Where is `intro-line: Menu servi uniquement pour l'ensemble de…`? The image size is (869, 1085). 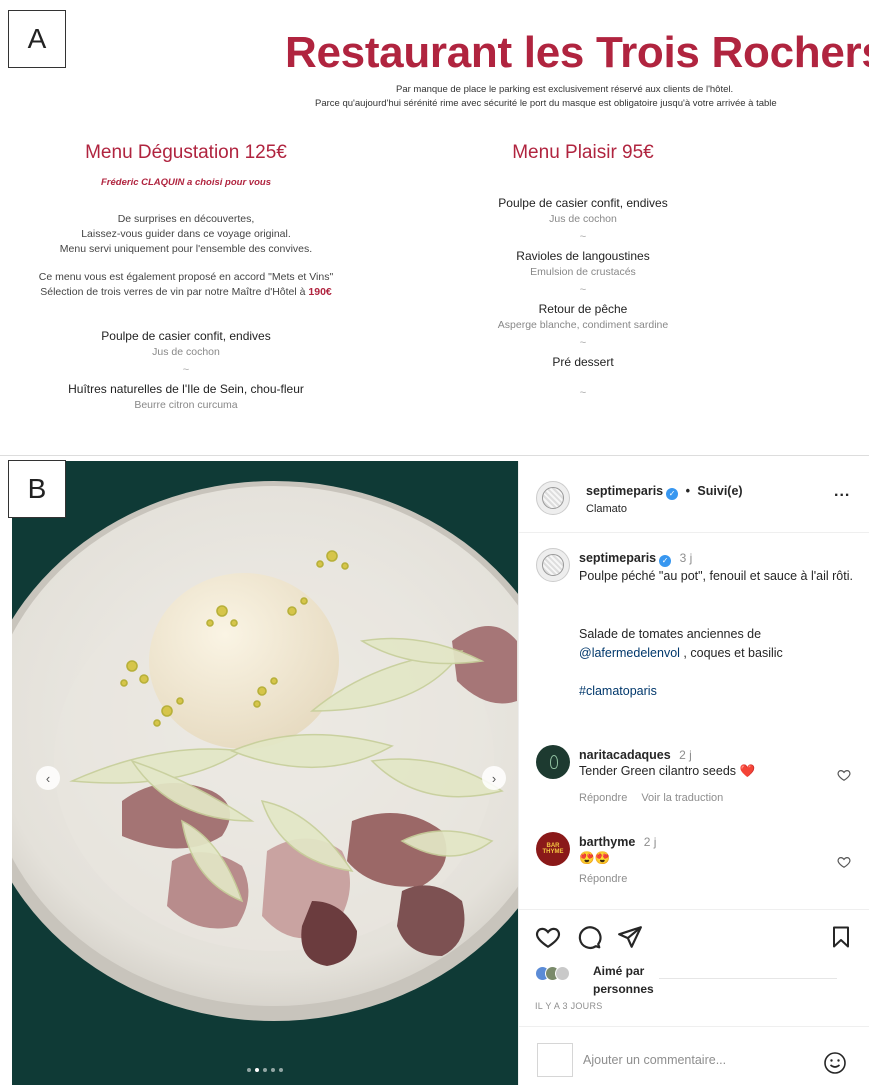
intro-line: Menu servi uniquement pour l'ensemble de… is located at coordinates (186, 249).